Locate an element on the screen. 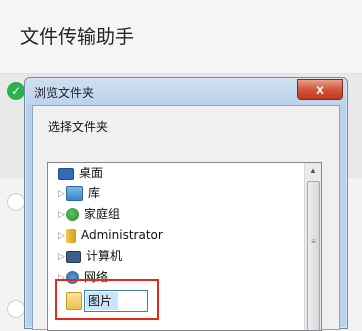  scrollbar: ▲ ≡ is located at coordinates (312, 246).